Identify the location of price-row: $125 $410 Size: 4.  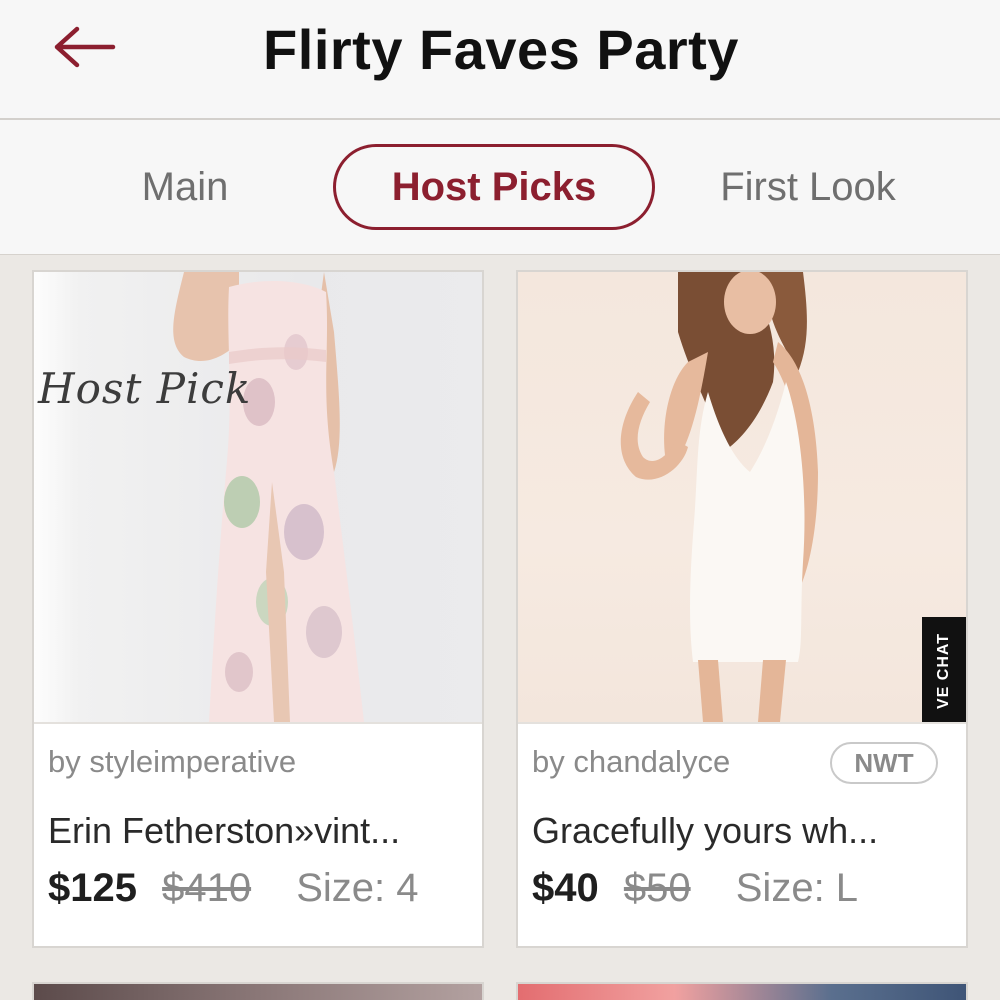
(233, 888).